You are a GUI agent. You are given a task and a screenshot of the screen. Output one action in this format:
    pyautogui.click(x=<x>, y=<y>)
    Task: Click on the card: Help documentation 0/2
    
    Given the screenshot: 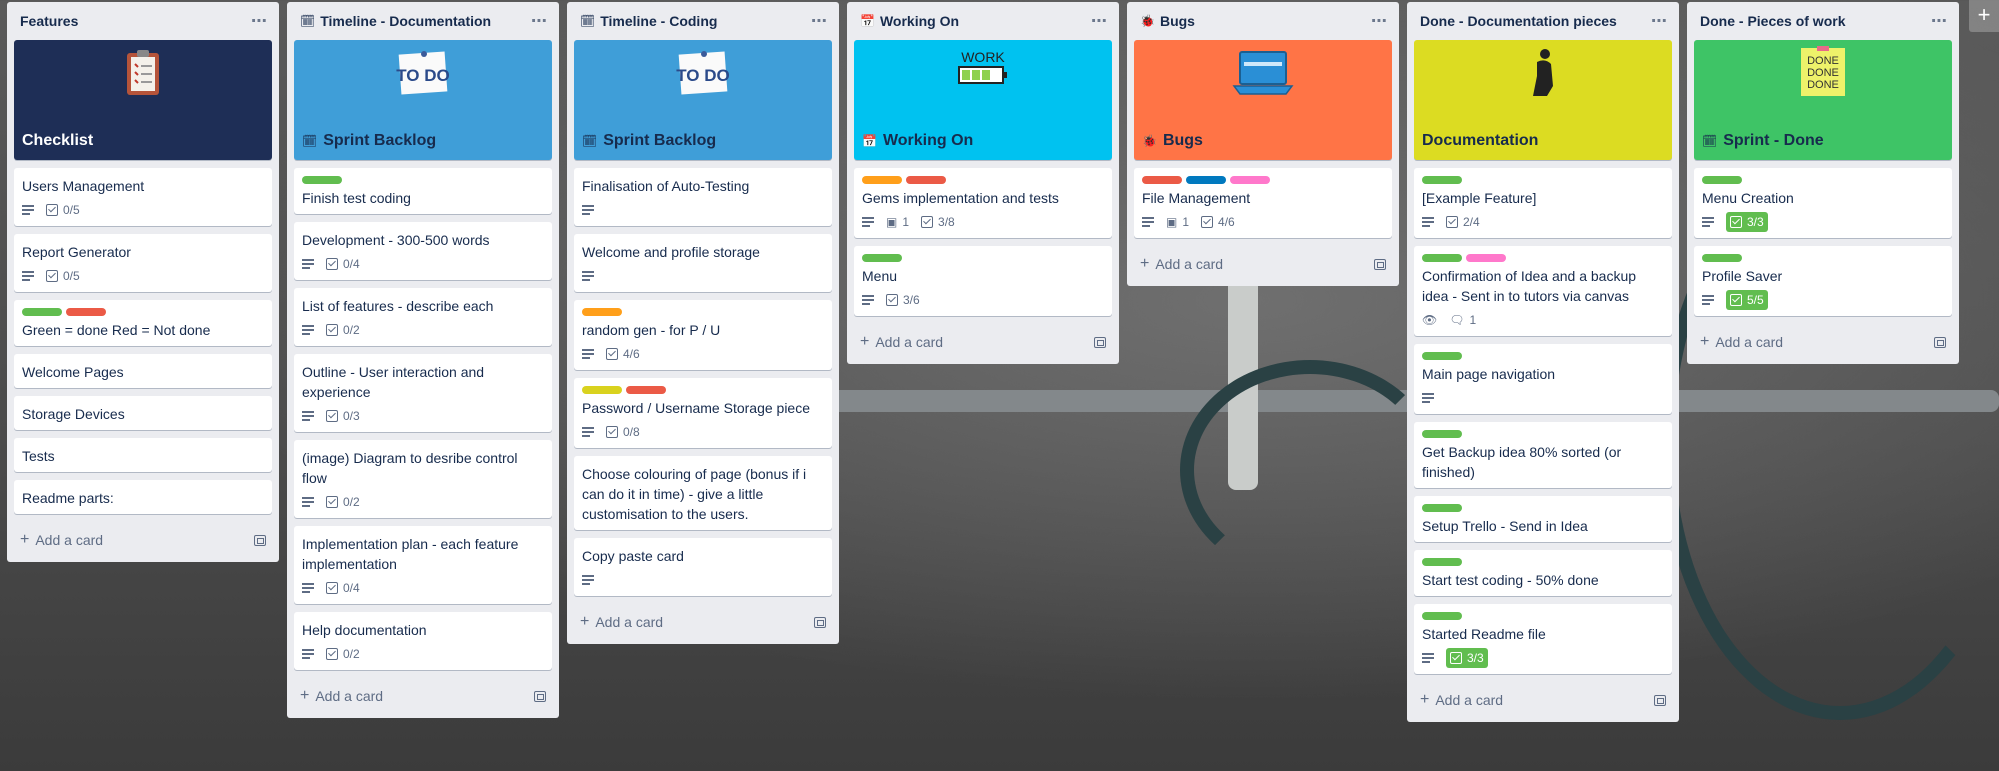 What is the action you would take?
    pyautogui.click(x=423, y=641)
    